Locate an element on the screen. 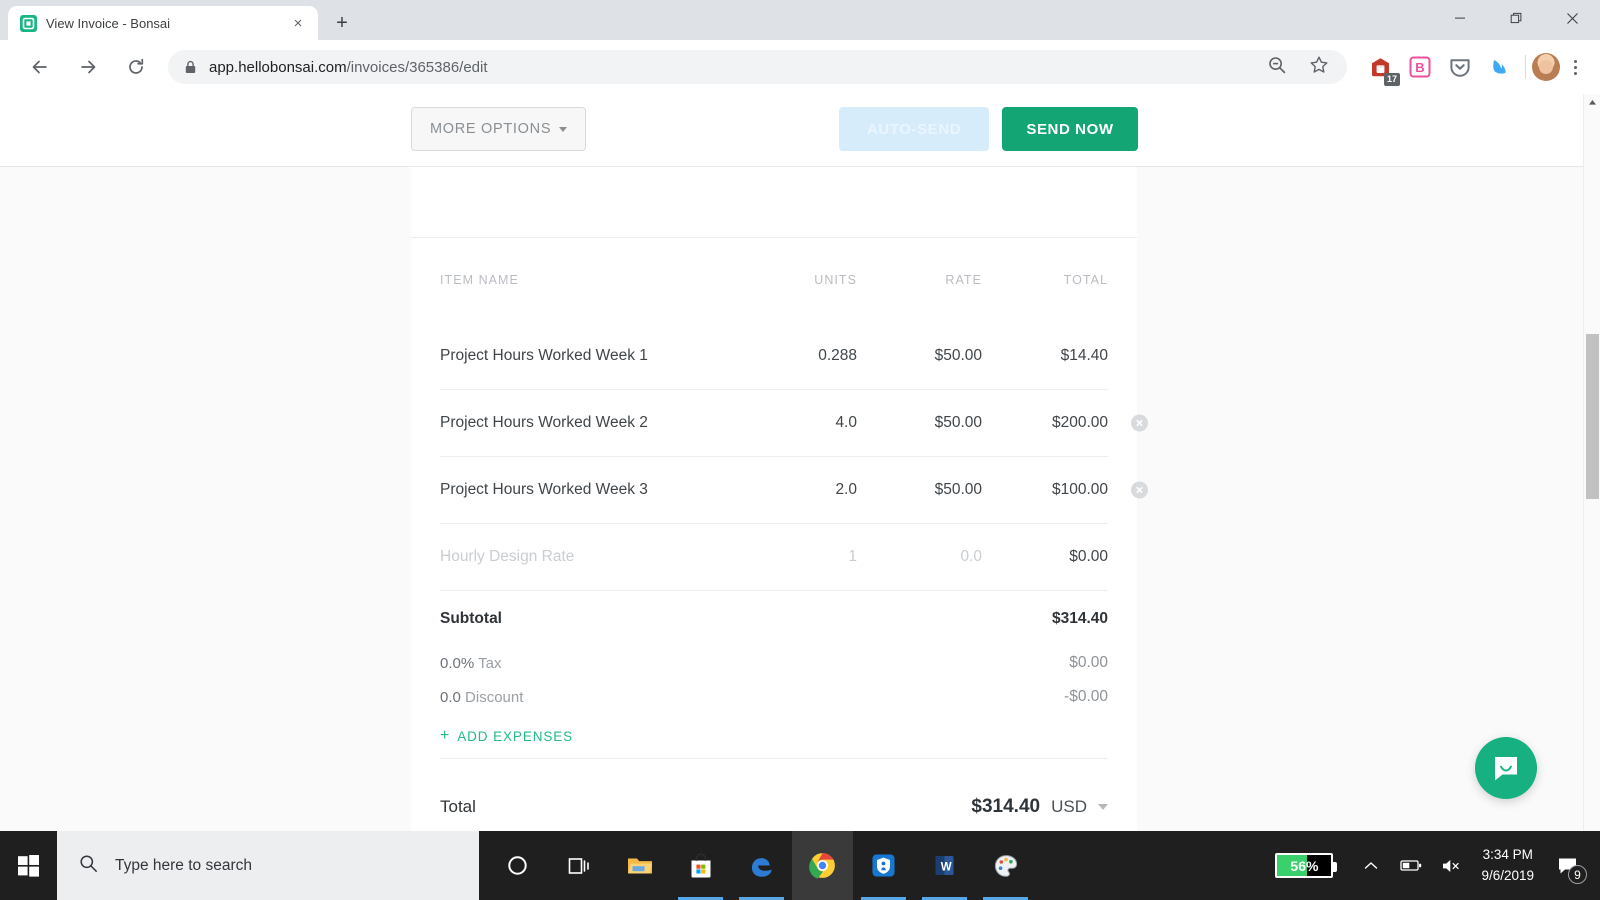 The width and height of the screenshot is (1600, 900). pocket-extension-icon is located at coordinates (1460, 67).